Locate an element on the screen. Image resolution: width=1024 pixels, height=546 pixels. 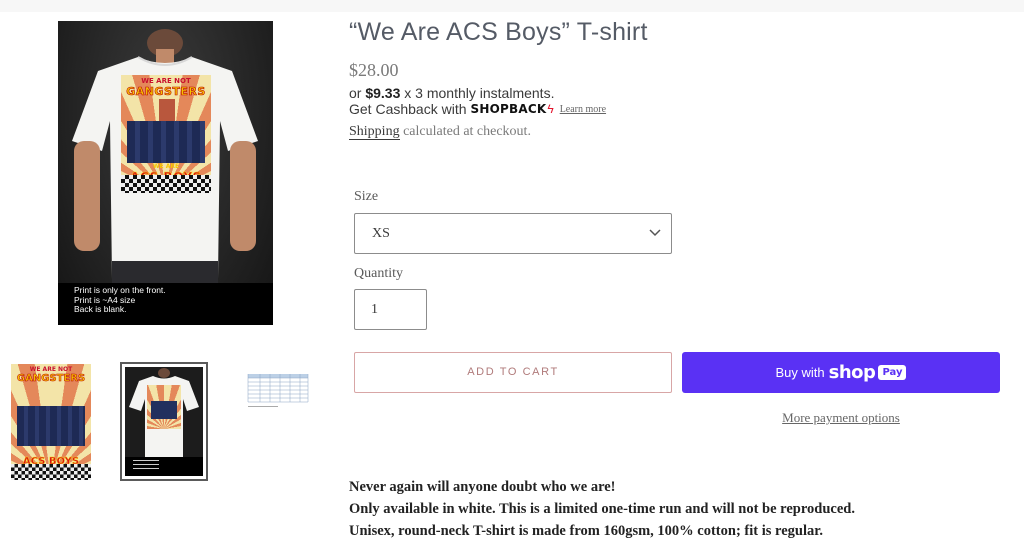
product-title: “We Are ACS Boys” T-shirt is located at coordinates (498, 32).